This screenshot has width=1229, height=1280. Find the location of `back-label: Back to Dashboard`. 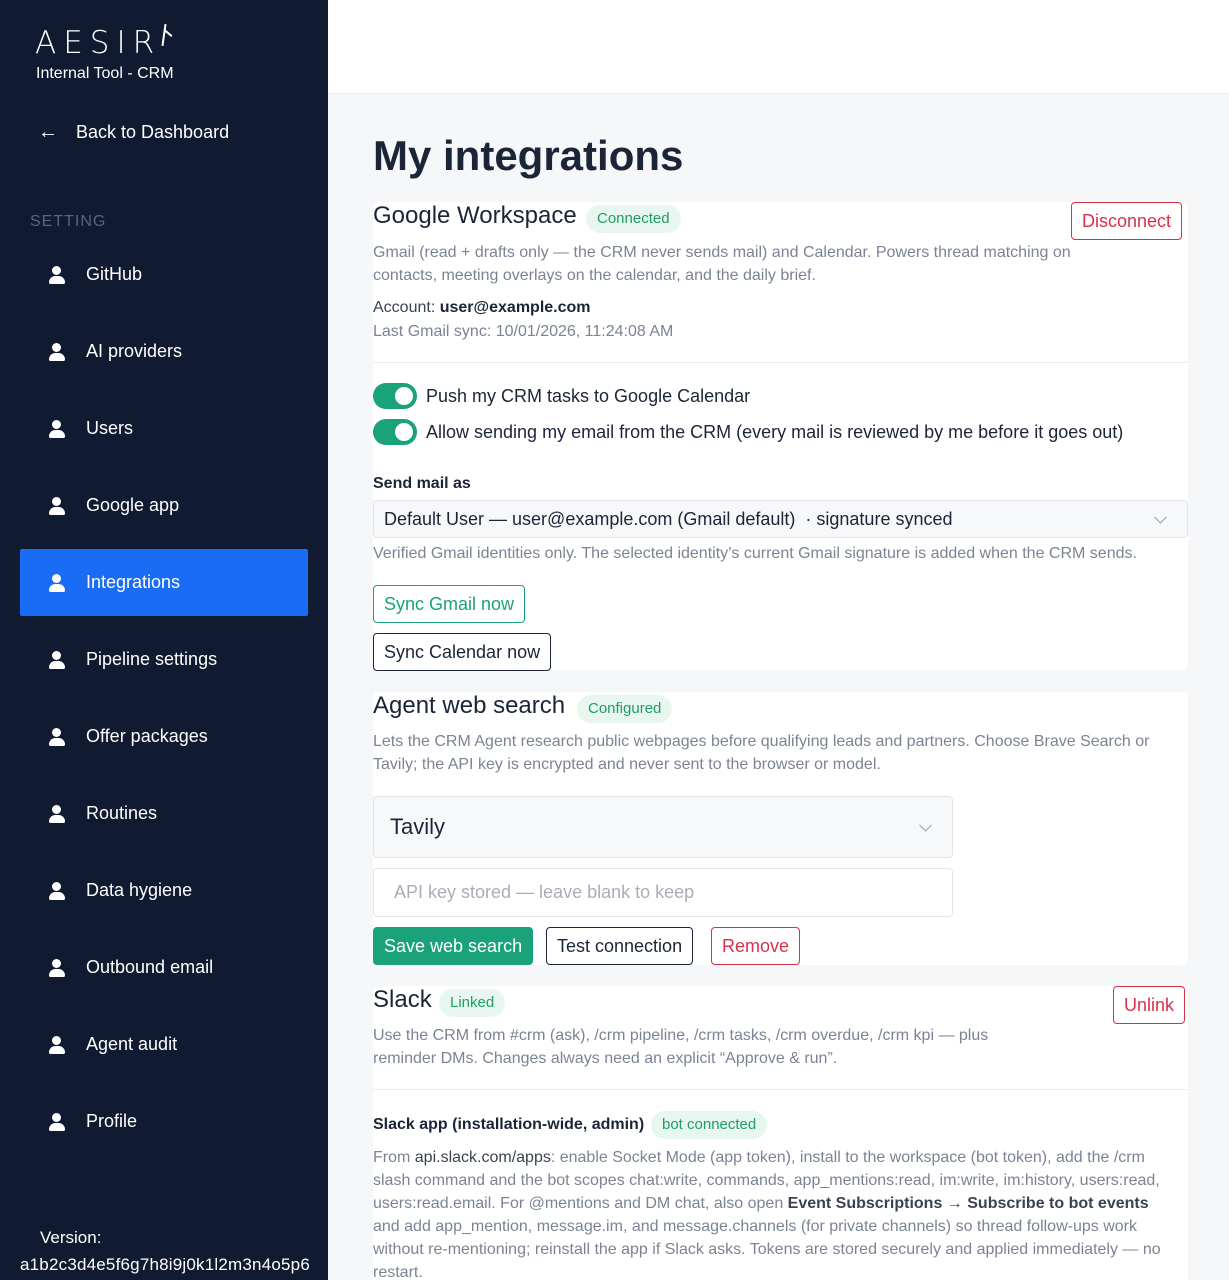

back-label: Back to Dashboard is located at coordinates (153, 131).